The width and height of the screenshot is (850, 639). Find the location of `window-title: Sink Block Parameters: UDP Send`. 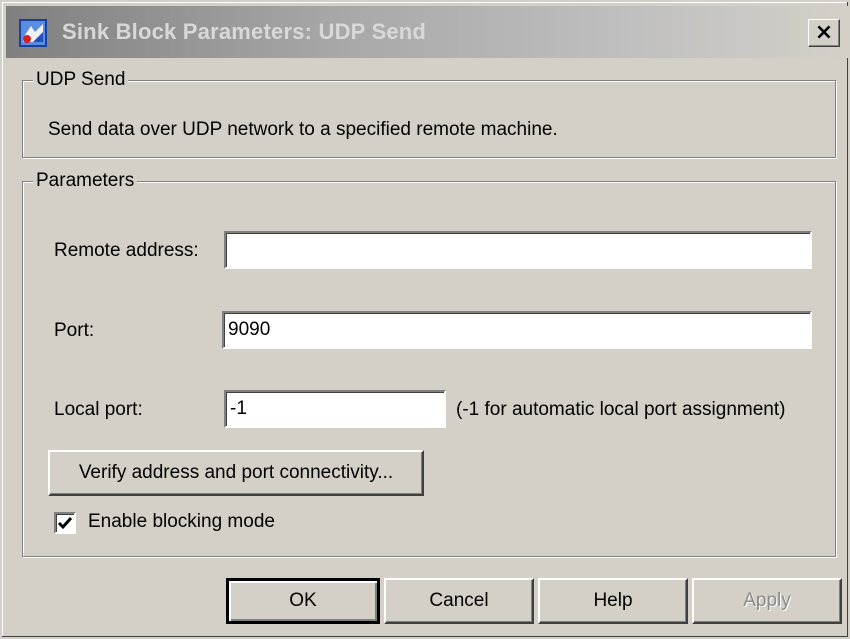

window-title: Sink Block Parameters: UDP Send is located at coordinates (244, 31).